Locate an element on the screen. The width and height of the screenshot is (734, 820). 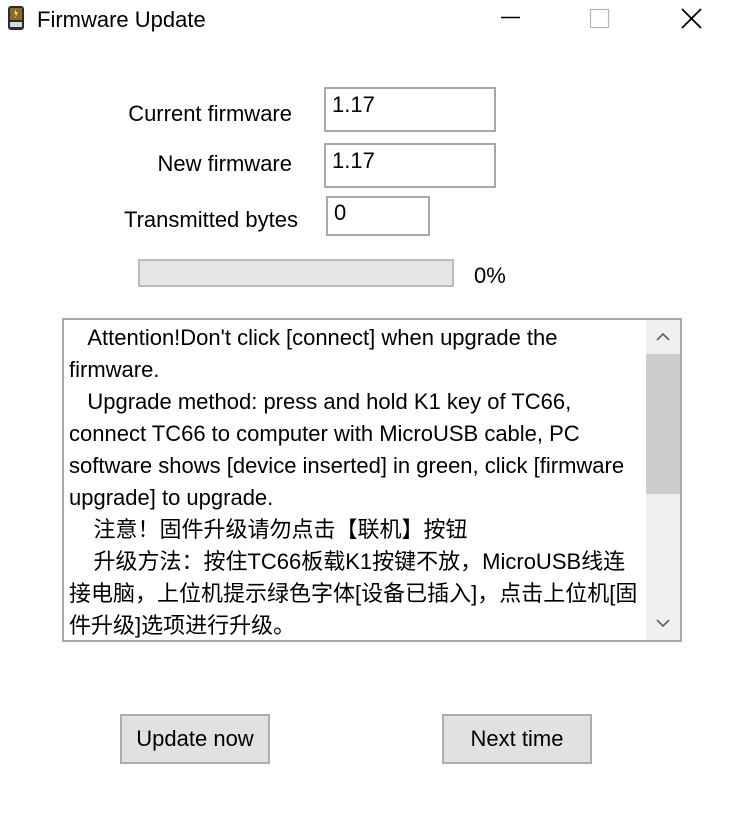
progress-bar is located at coordinates (296, 273).